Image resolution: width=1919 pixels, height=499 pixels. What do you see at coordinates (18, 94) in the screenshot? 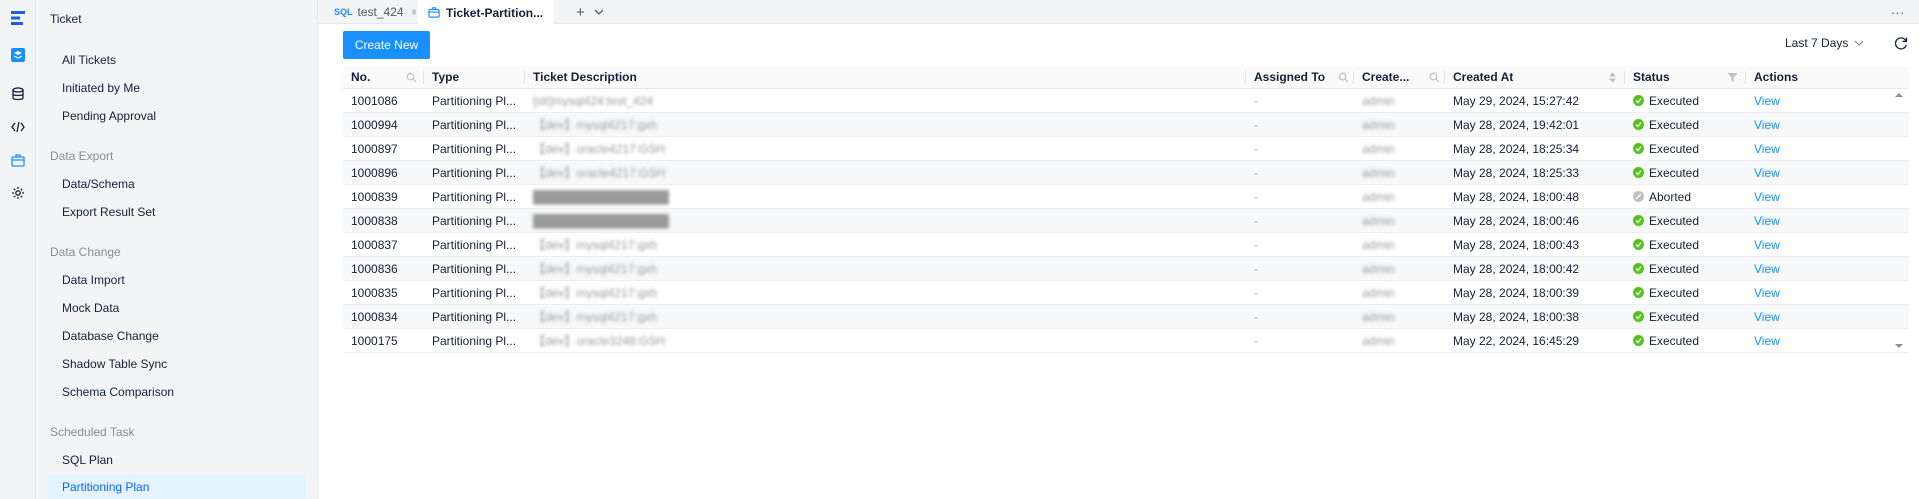
I see `database-icon` at bounding box center [18, 94].